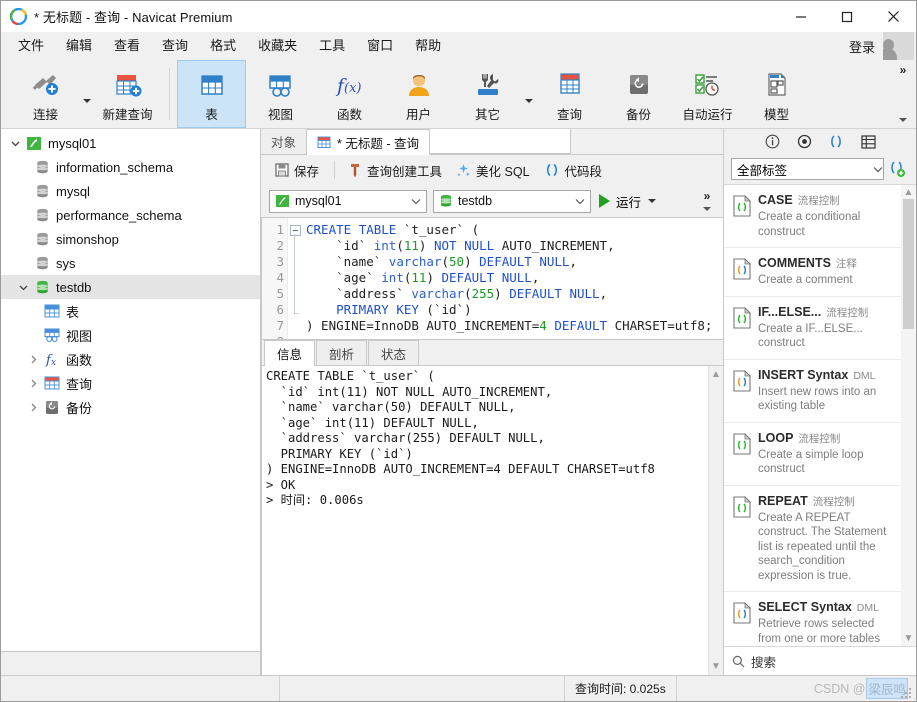 The height and width of the screenshot is (702, 917). Describe the element at coordinates (804, 142) in the screenshot. I see `eye-icon` at that location.